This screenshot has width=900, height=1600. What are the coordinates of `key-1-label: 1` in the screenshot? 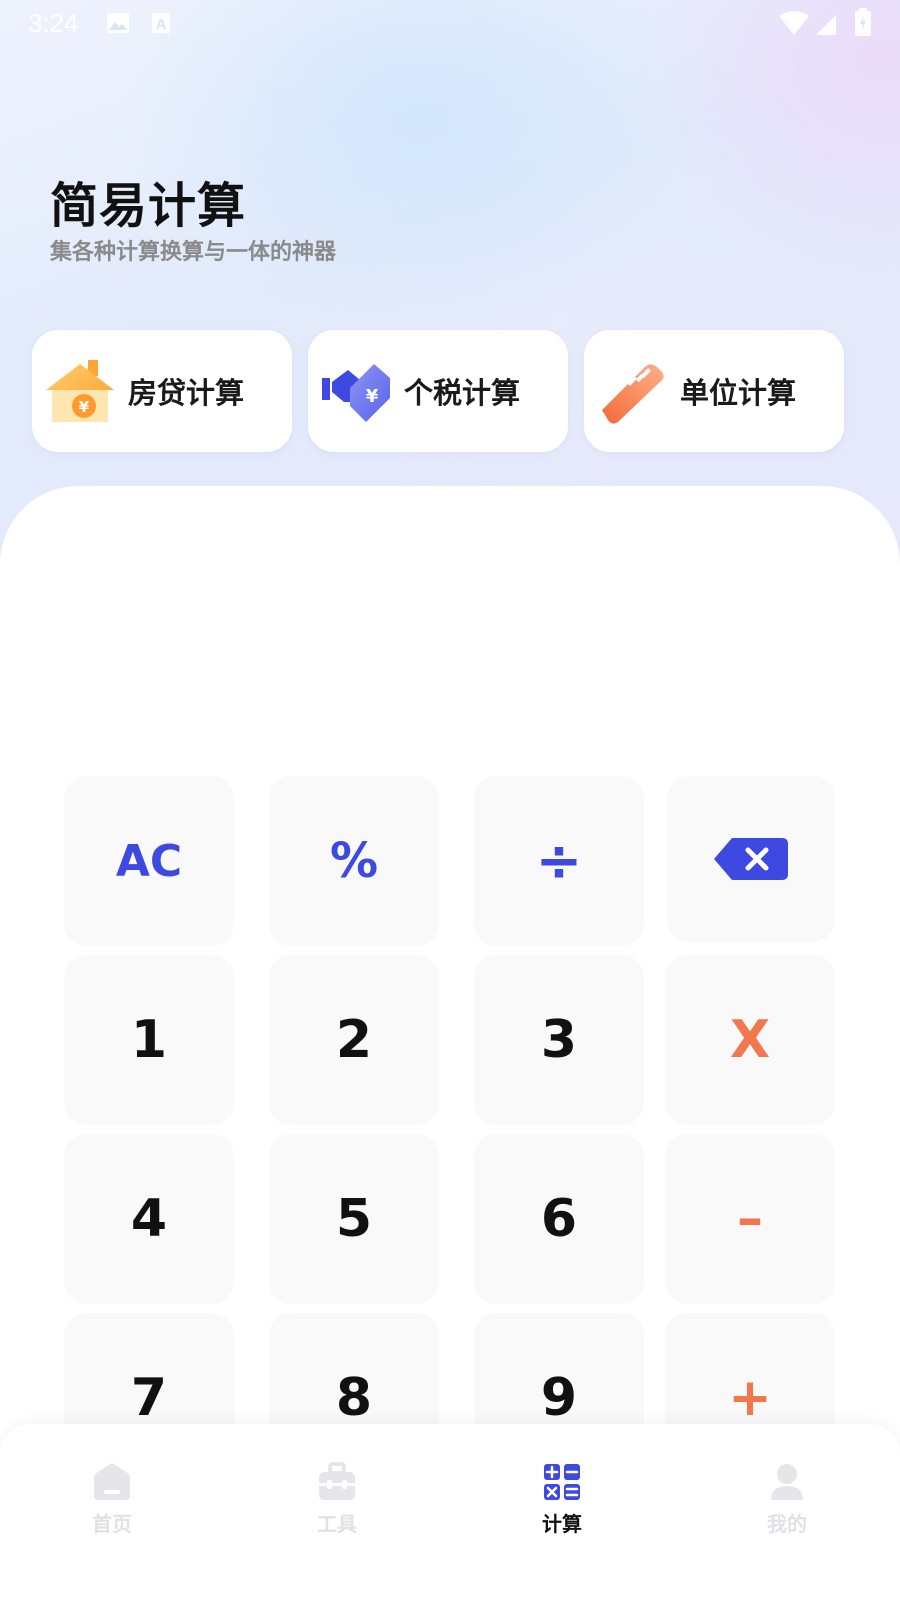 It's located at (149, 1040).